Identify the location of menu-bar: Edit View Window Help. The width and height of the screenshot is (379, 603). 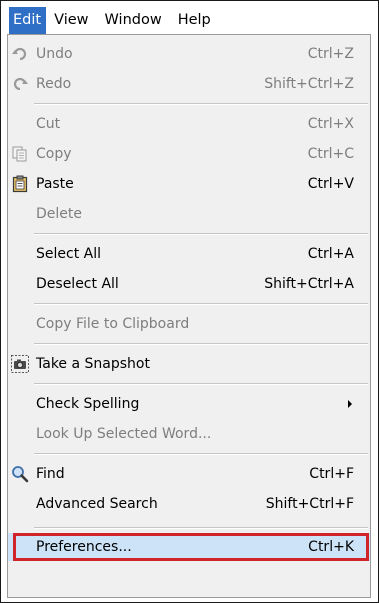
(114, 20).